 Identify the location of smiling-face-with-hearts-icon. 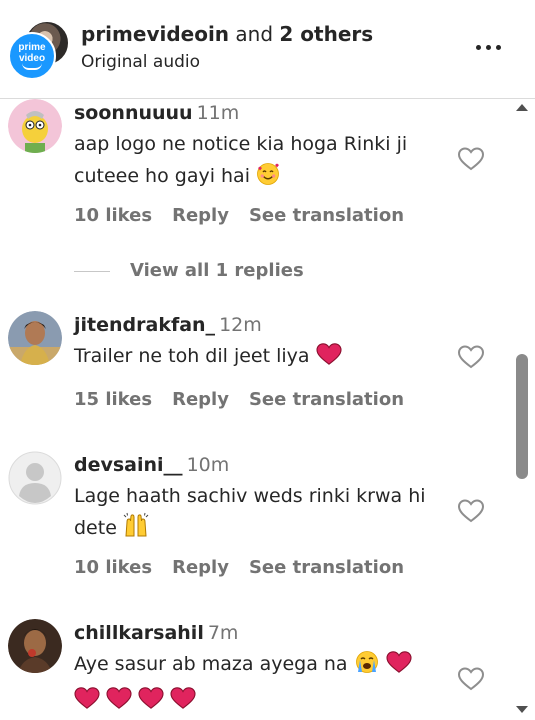
(268, 179).